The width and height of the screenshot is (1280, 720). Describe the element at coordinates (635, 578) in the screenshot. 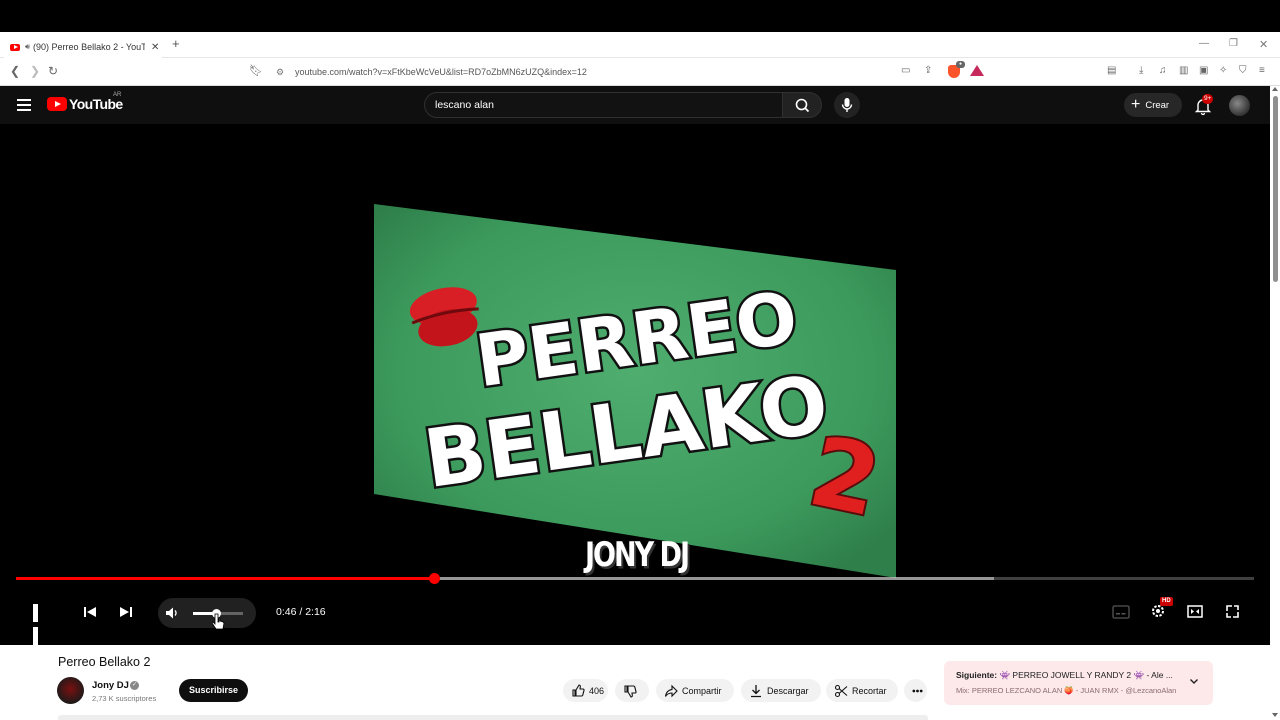

I see `progress-bar` at that location.